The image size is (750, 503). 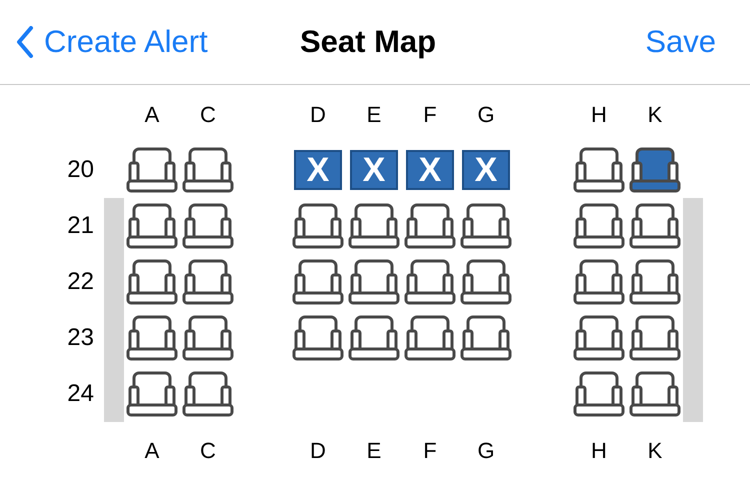 I want to click on row-number: 21, so click(x=80, y=226).